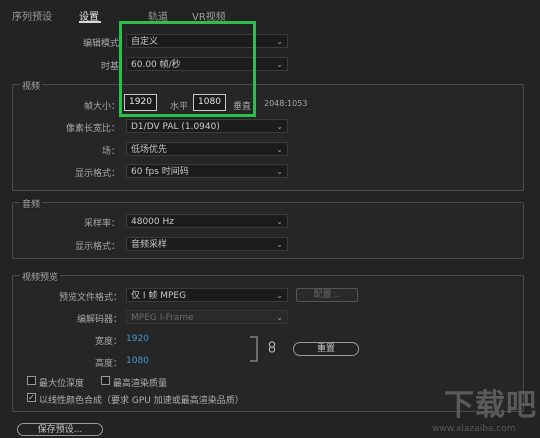 The image size is (540, 438). Describe the element at coordinates (187, 69) in the screenshot. I see `highlight-box` at that location.